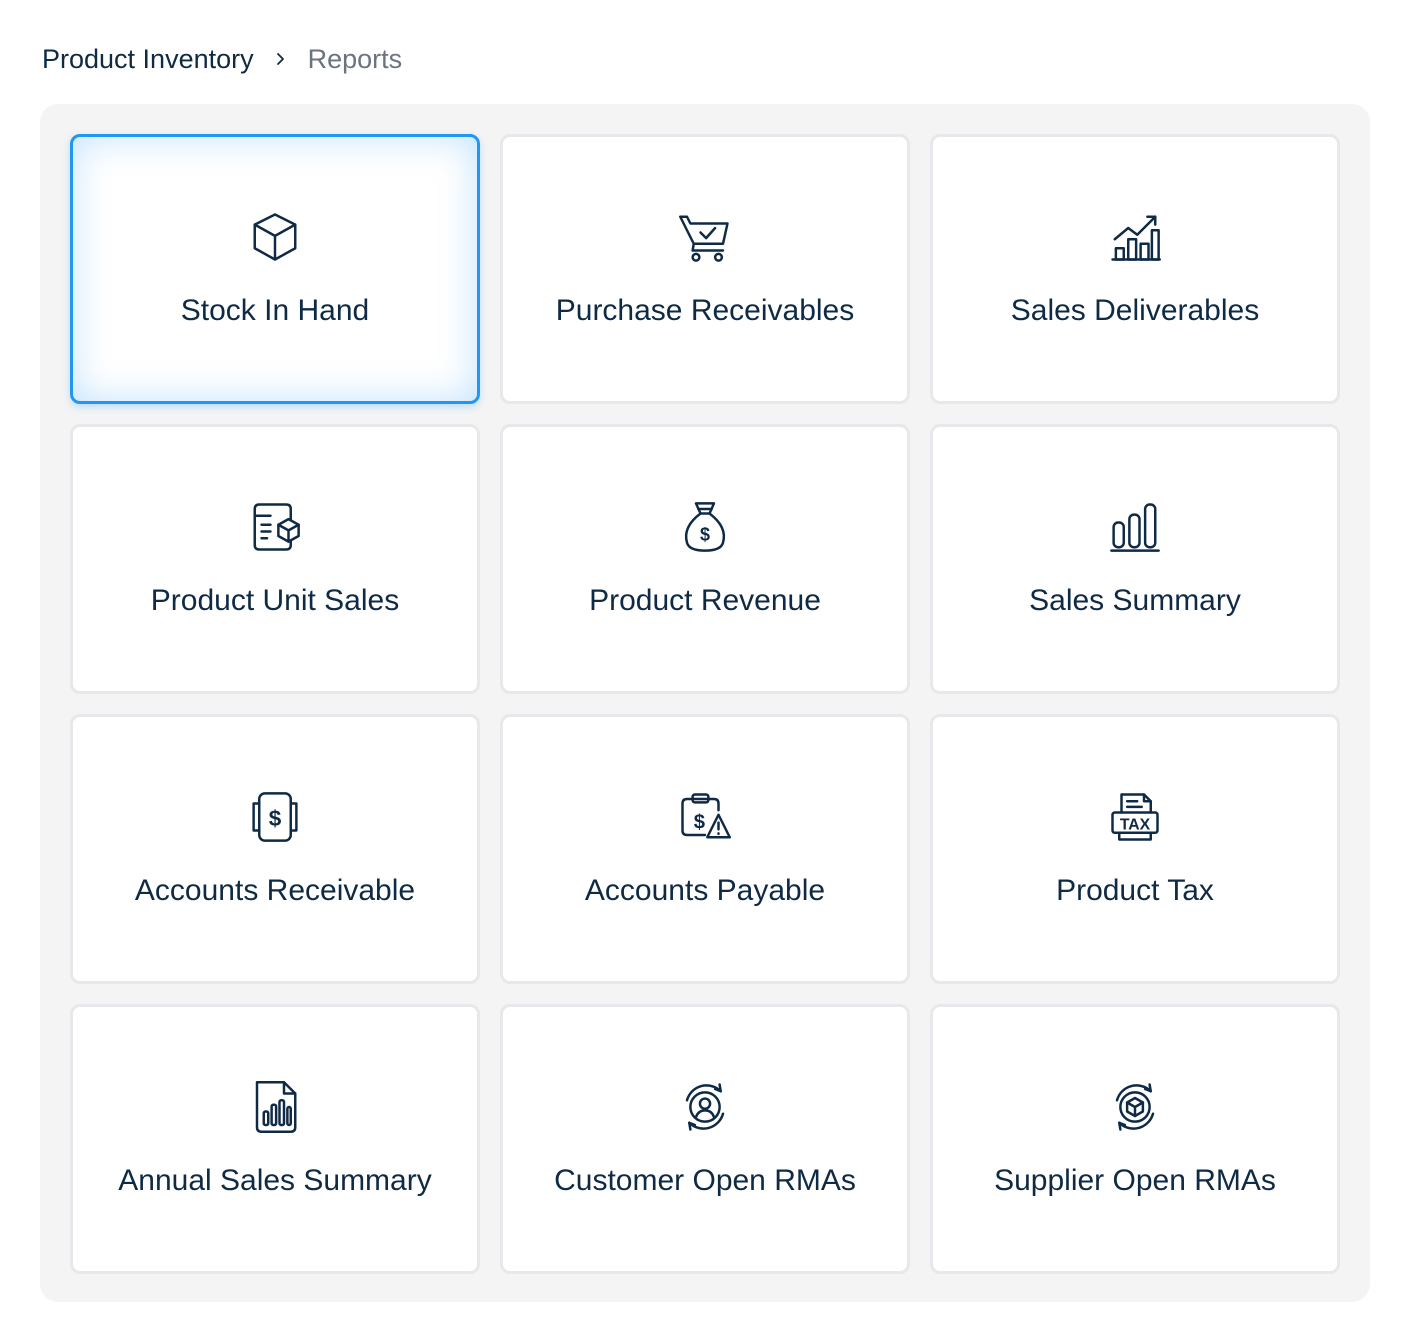 This screenshot has height=1342, width=1410. I want to click on box-icon, so click(275, 237).